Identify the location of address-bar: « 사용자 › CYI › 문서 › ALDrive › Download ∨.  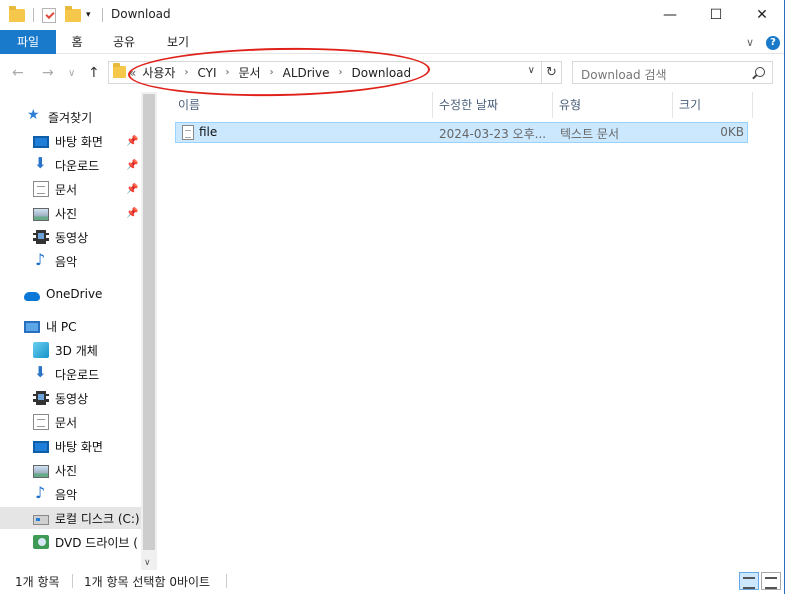
(325, 72).